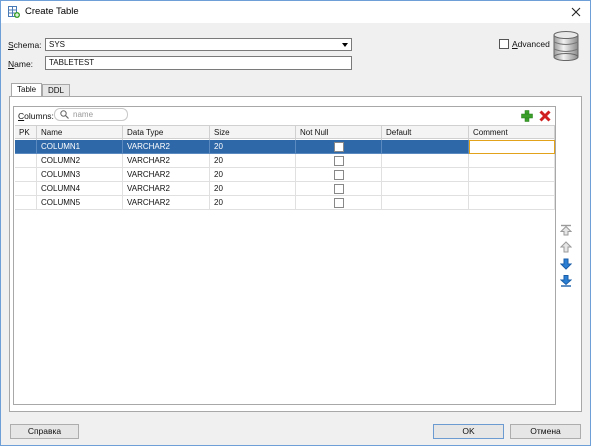  I want to click on header-comment: Comment, so click(512, 133).